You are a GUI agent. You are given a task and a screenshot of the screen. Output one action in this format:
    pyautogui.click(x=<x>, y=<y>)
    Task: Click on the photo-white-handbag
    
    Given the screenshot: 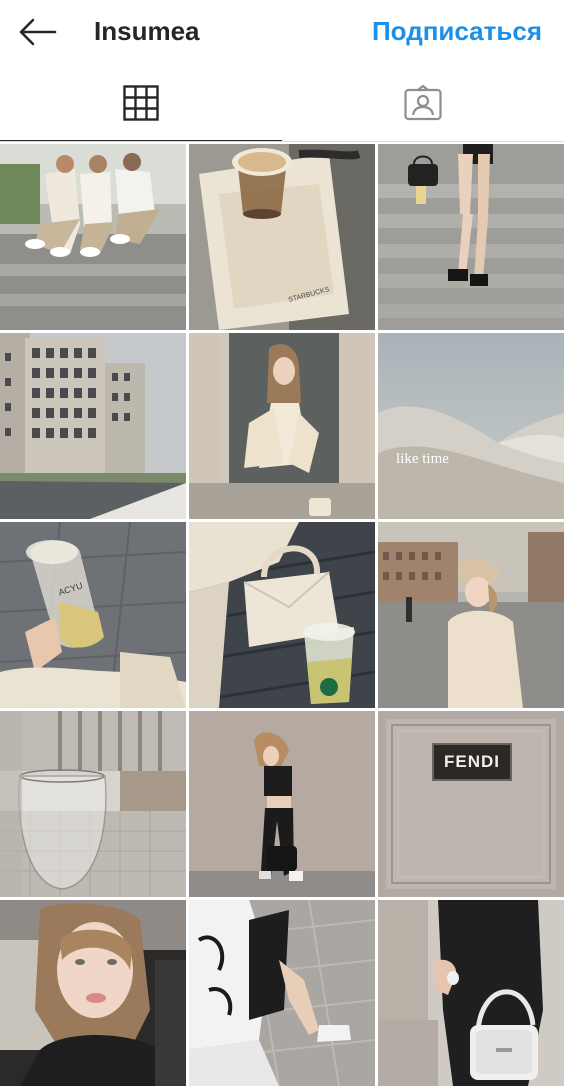 What is the action you would take?
    pyautogui.click(x=471, y=993)
    